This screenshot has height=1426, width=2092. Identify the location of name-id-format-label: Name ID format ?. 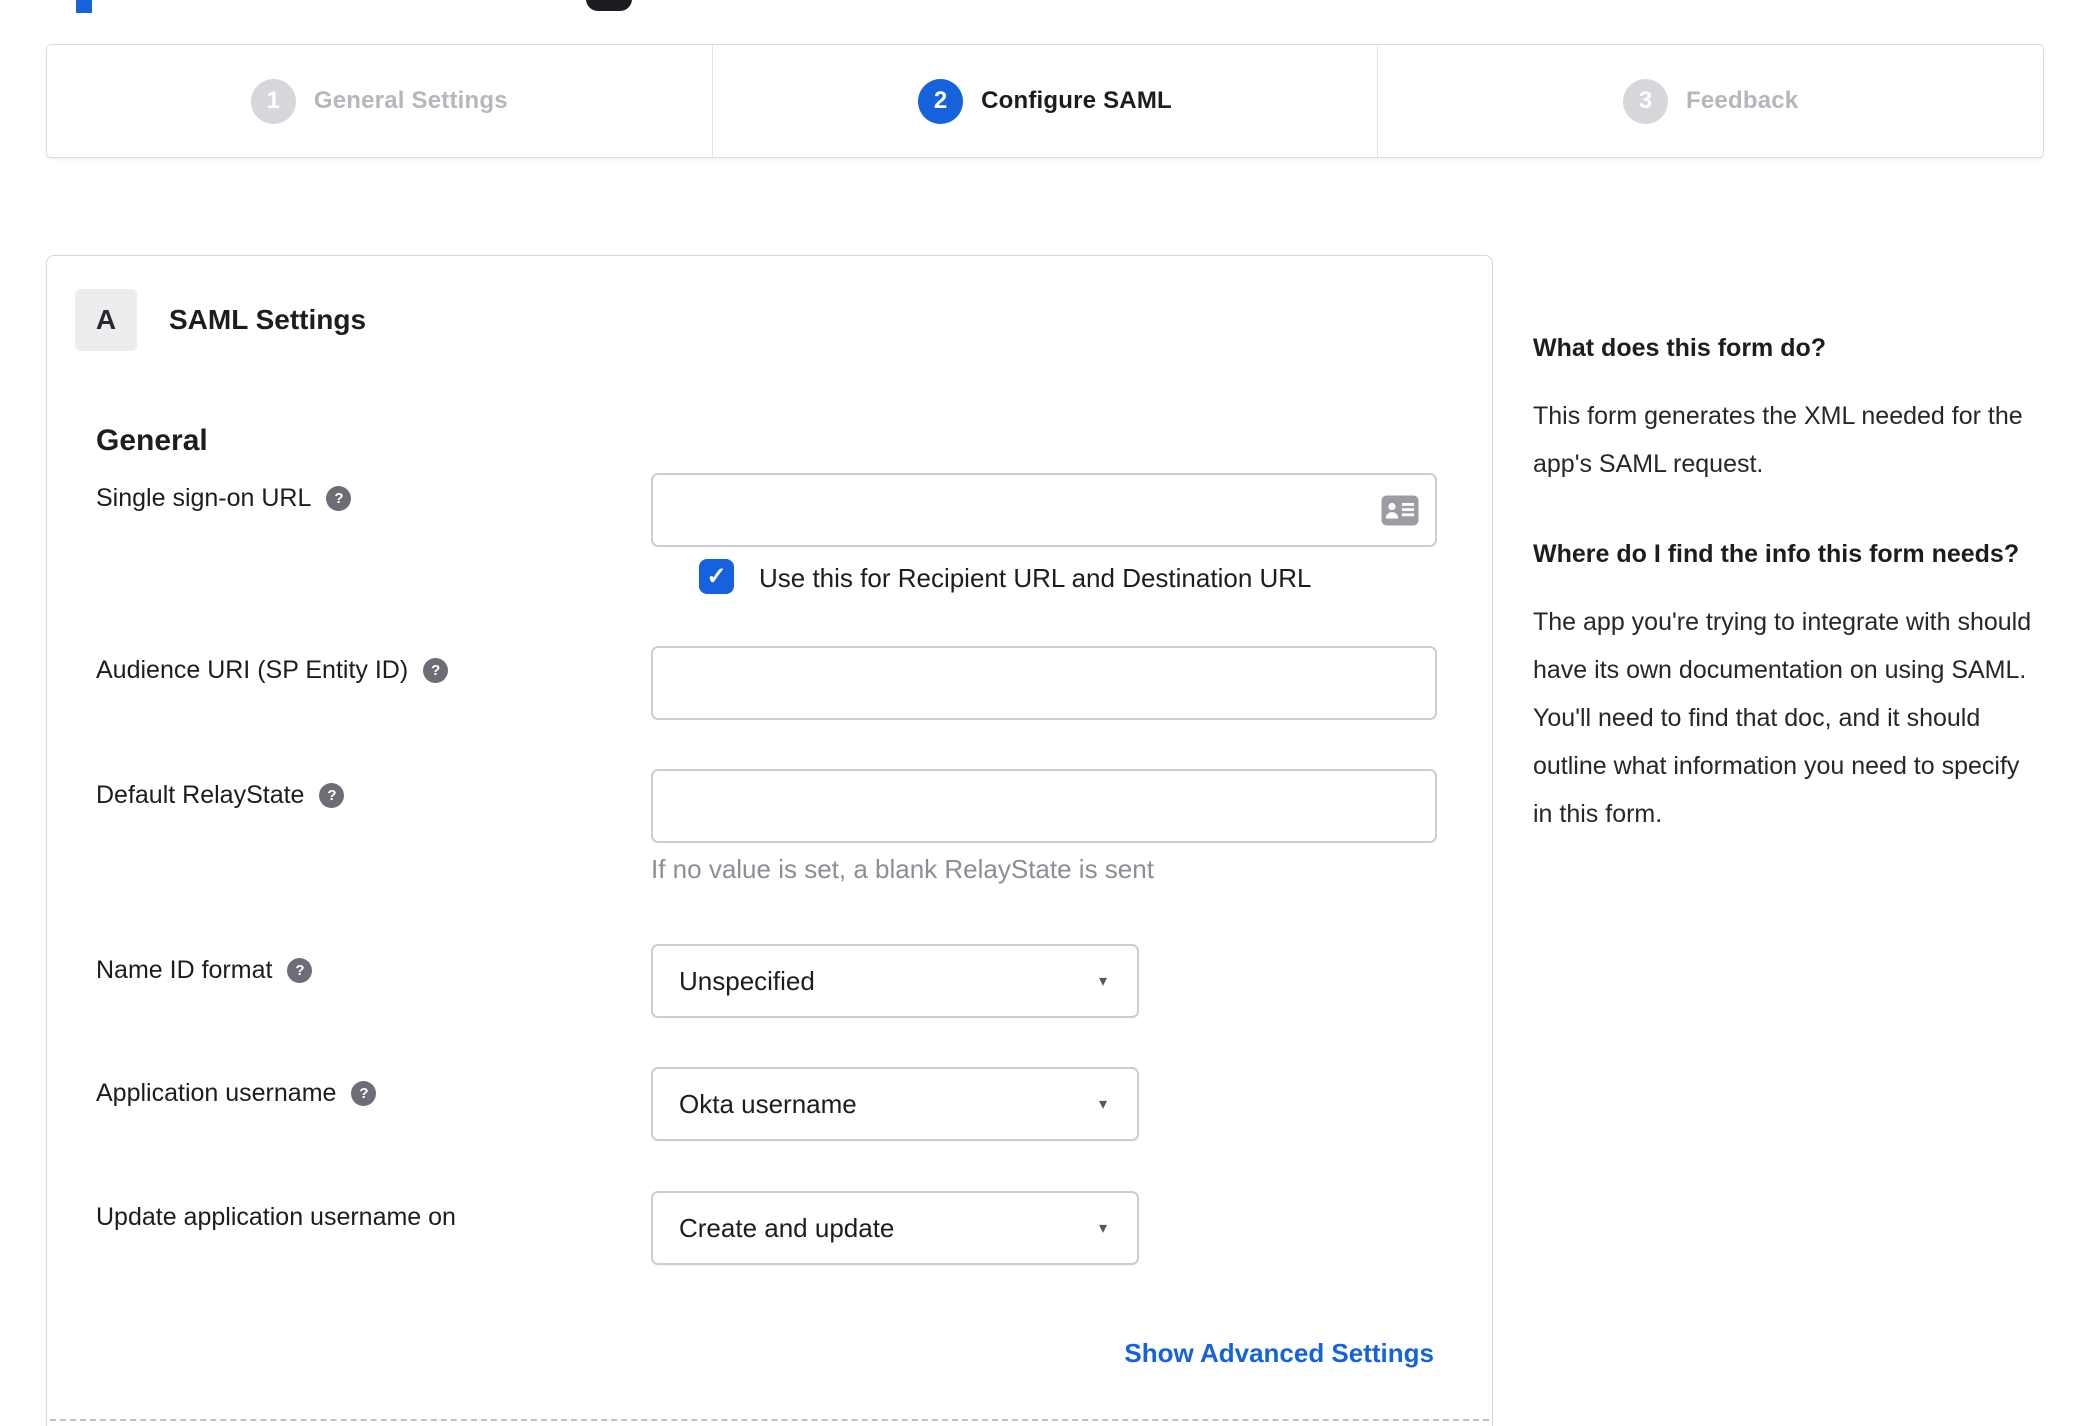
(204, 970).